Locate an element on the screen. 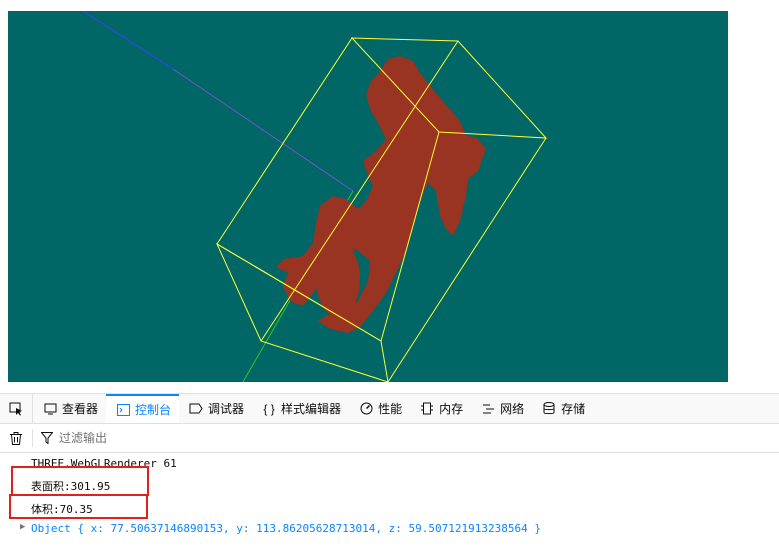  tab-label: 网络 is located at coordinates (512, 409).